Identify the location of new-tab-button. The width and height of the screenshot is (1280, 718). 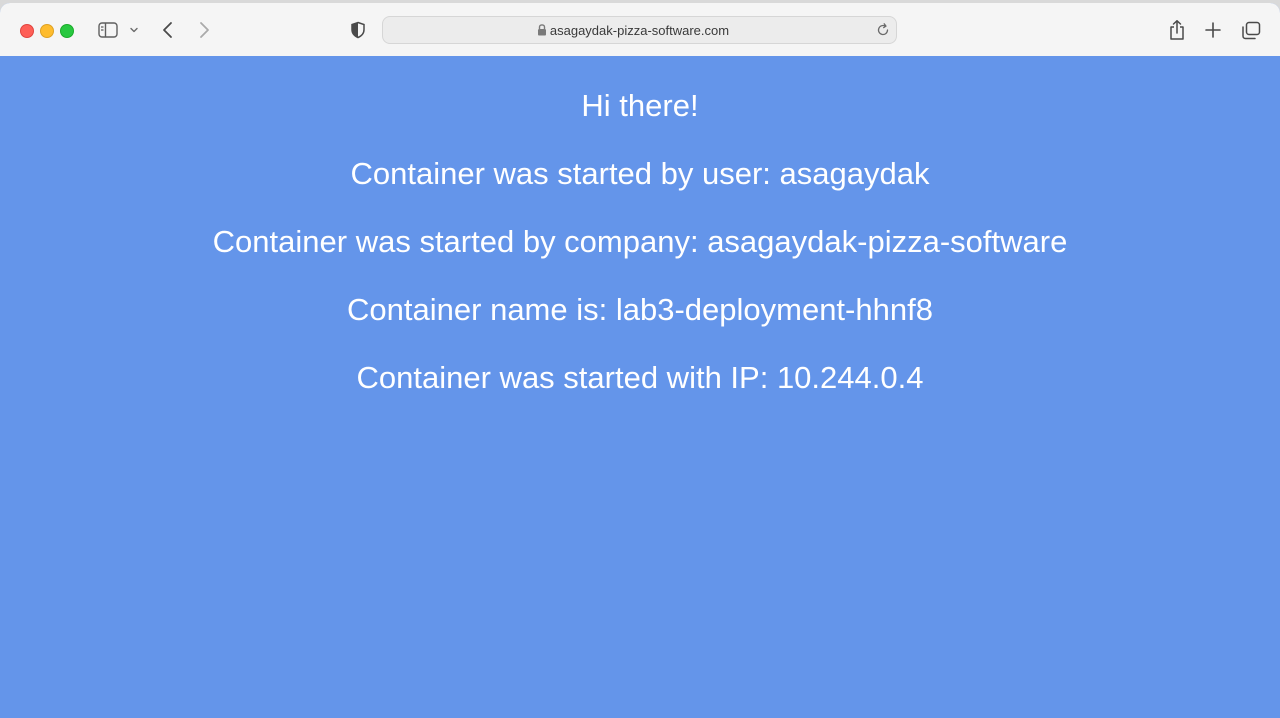
(1213, 30).